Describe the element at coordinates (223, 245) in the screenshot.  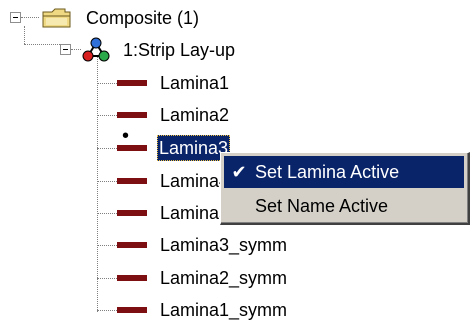
I see `tree-item-lamina: Lamina3_symm` at that location.